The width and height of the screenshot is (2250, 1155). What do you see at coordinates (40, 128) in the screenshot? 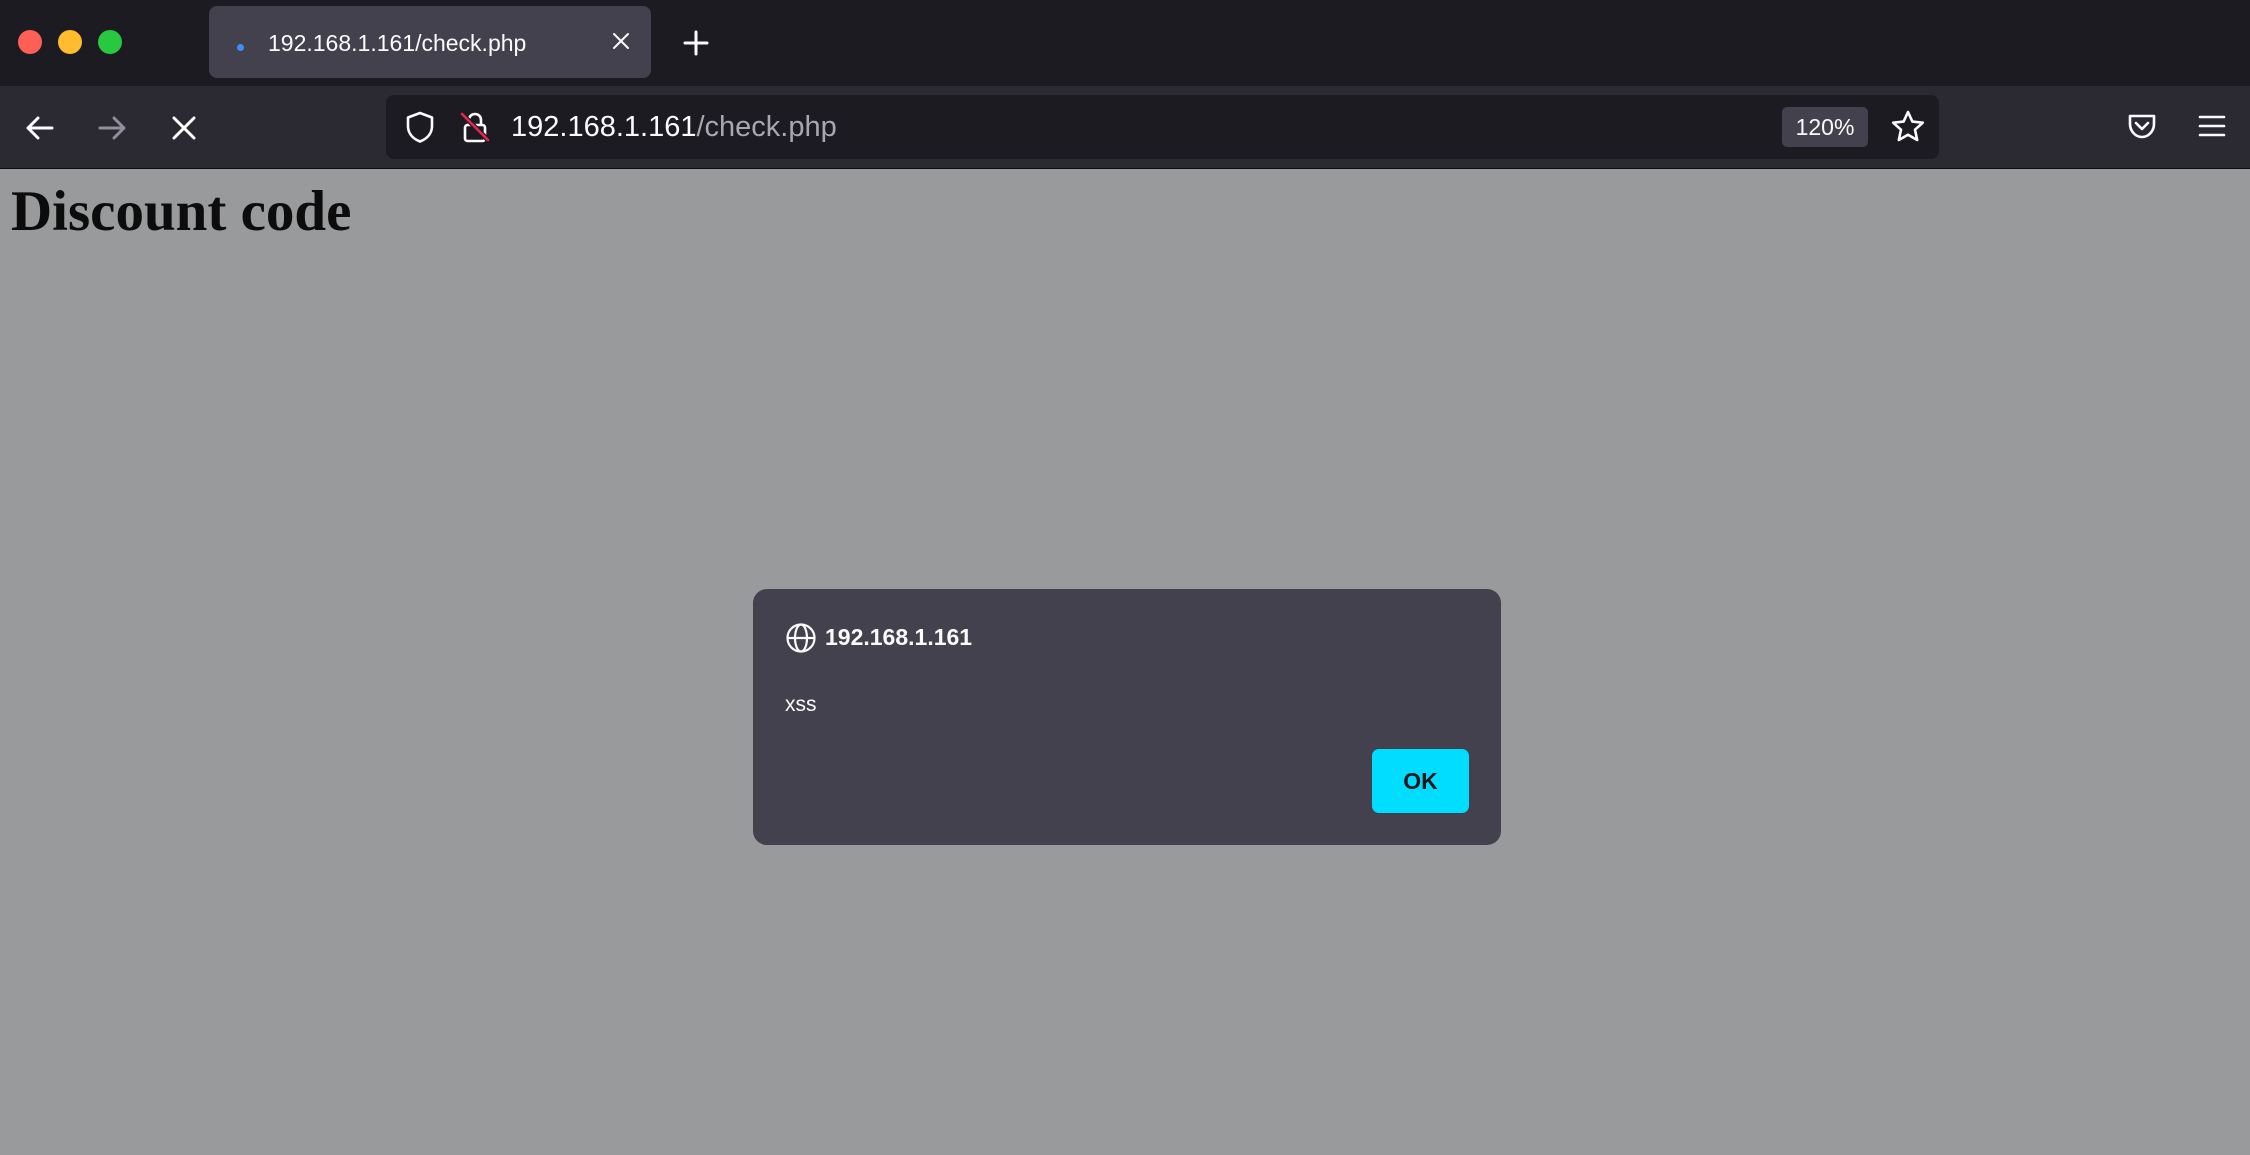
I see `arrow-left-icon` at bounding box center [40, 128].